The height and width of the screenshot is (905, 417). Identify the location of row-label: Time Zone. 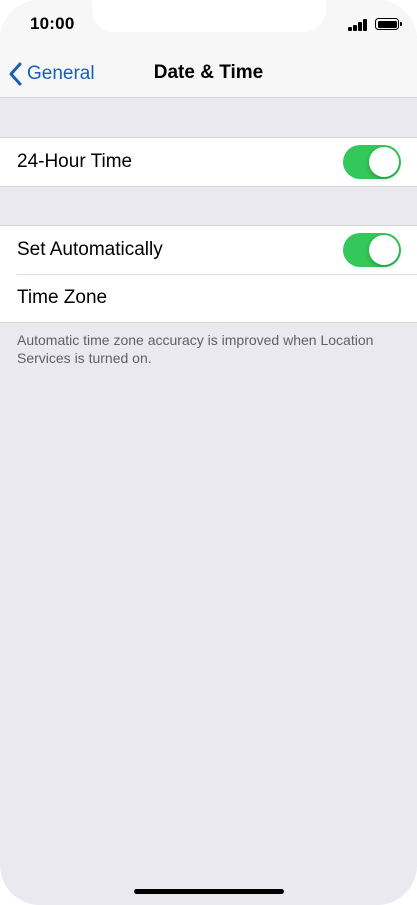
(62, 297).